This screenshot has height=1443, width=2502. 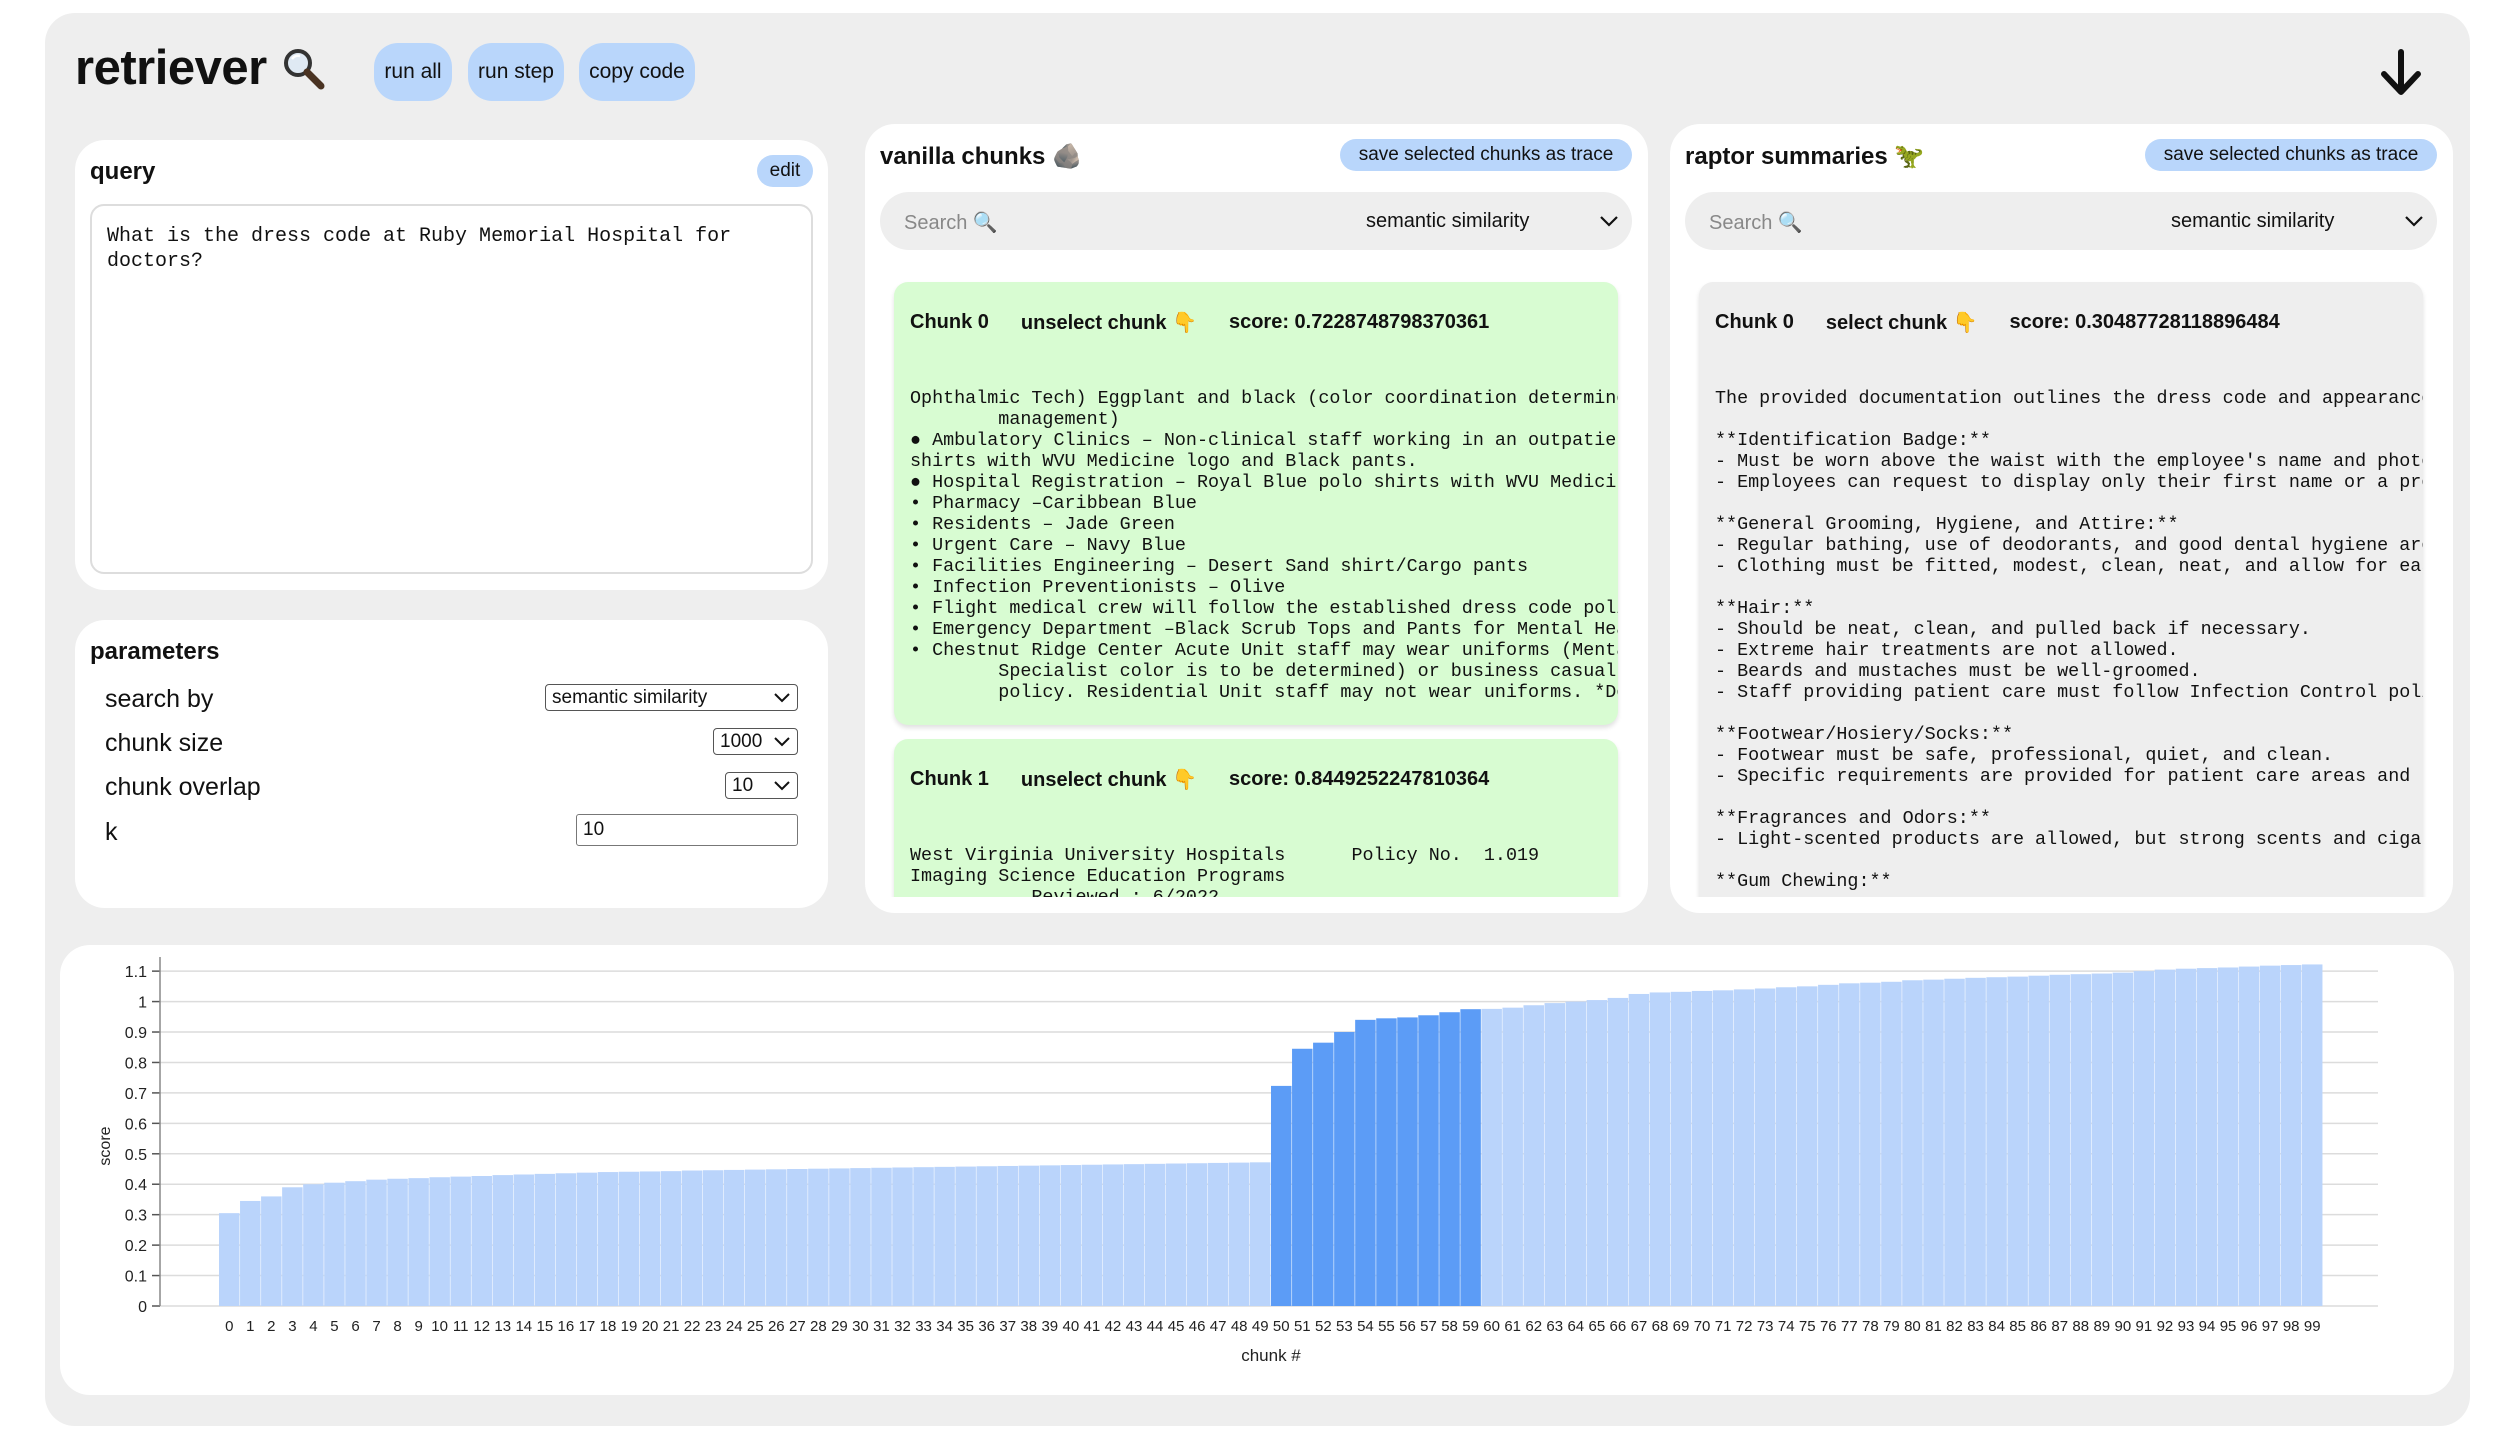 I want to click on x-tick-label: 52, so click(x=1323, y=1326).